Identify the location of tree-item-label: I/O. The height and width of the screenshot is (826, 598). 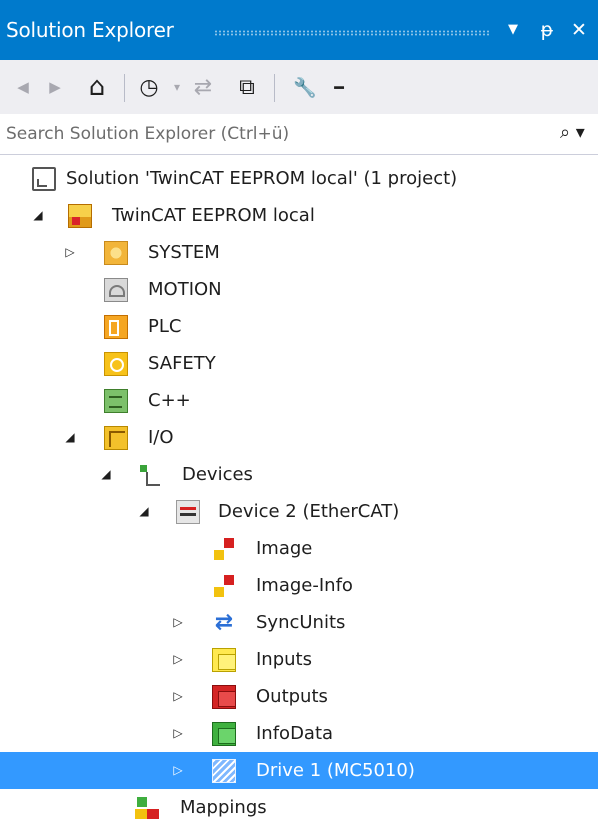
(161, 437).